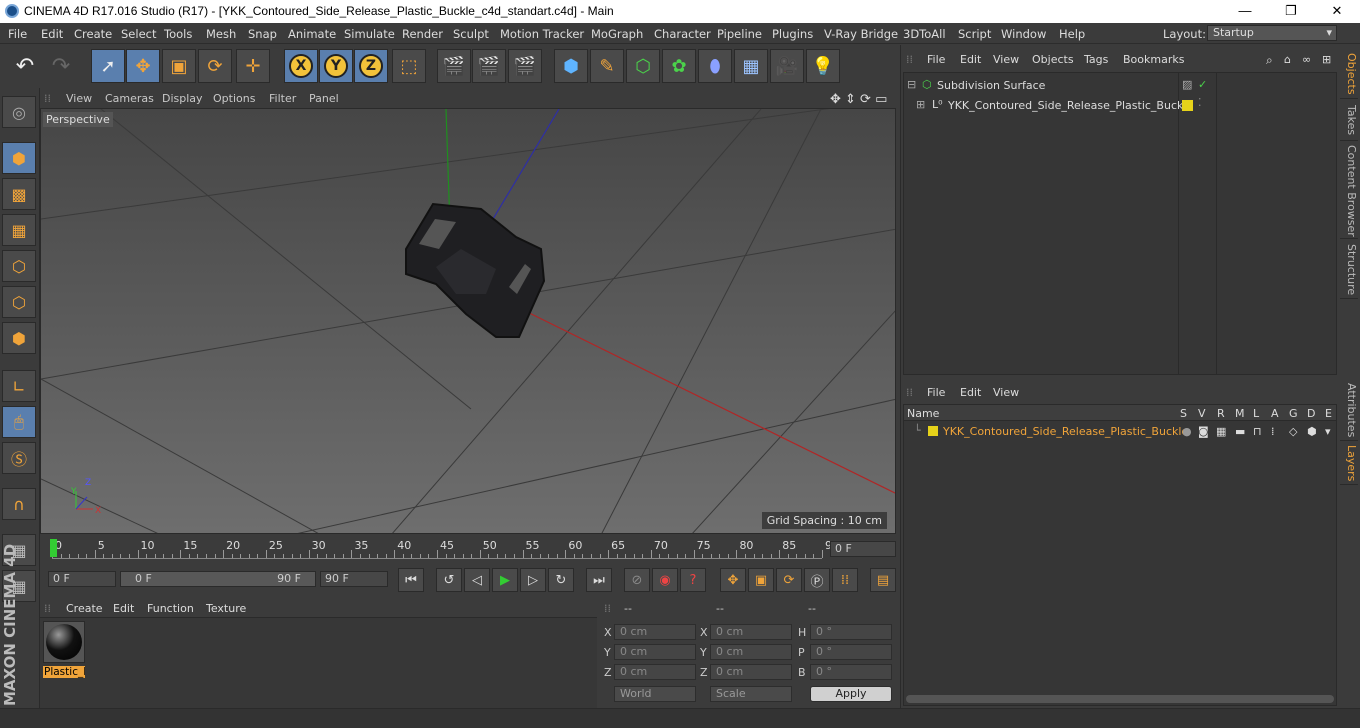 The image size is (1360, 728). I want to click on link-icon: ∞, so click(1306, 59).